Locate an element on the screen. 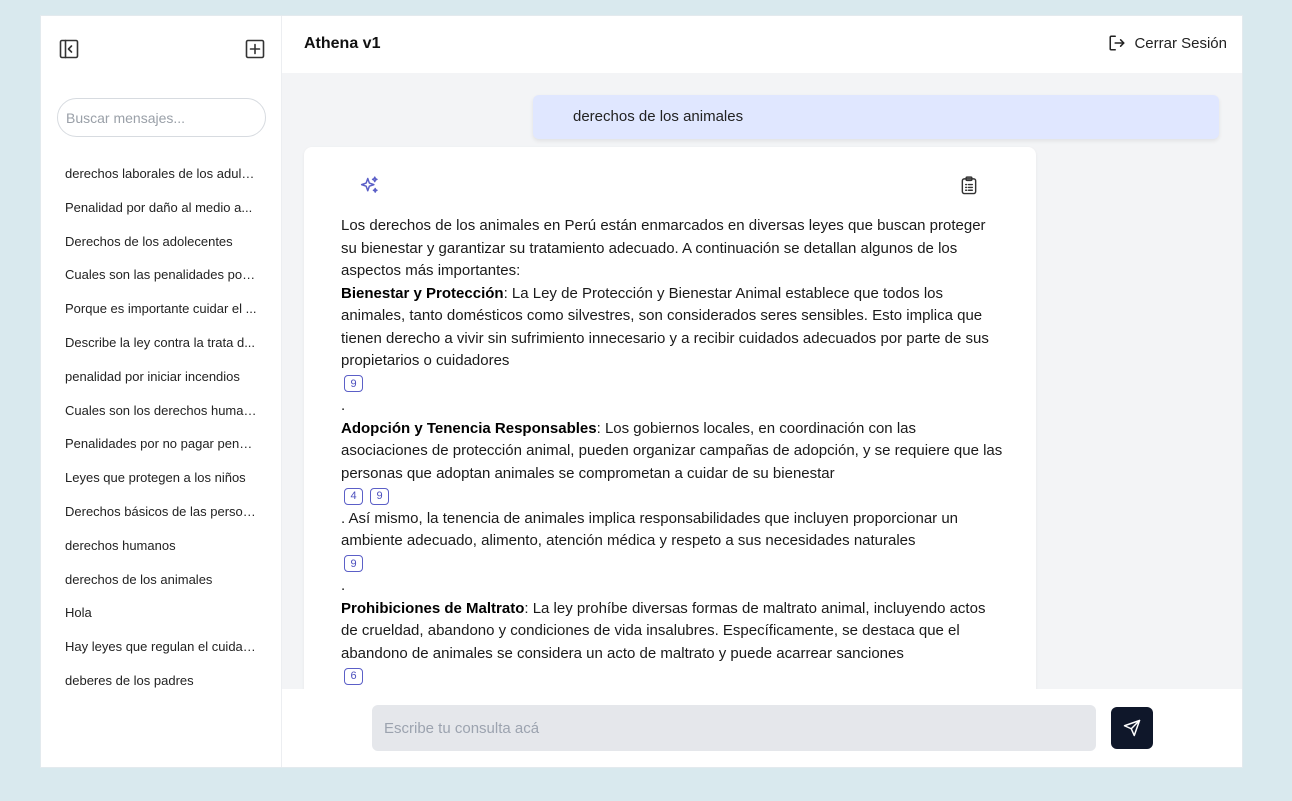 The image size is (1292, 801). composer is located at coordinates (762, 728).